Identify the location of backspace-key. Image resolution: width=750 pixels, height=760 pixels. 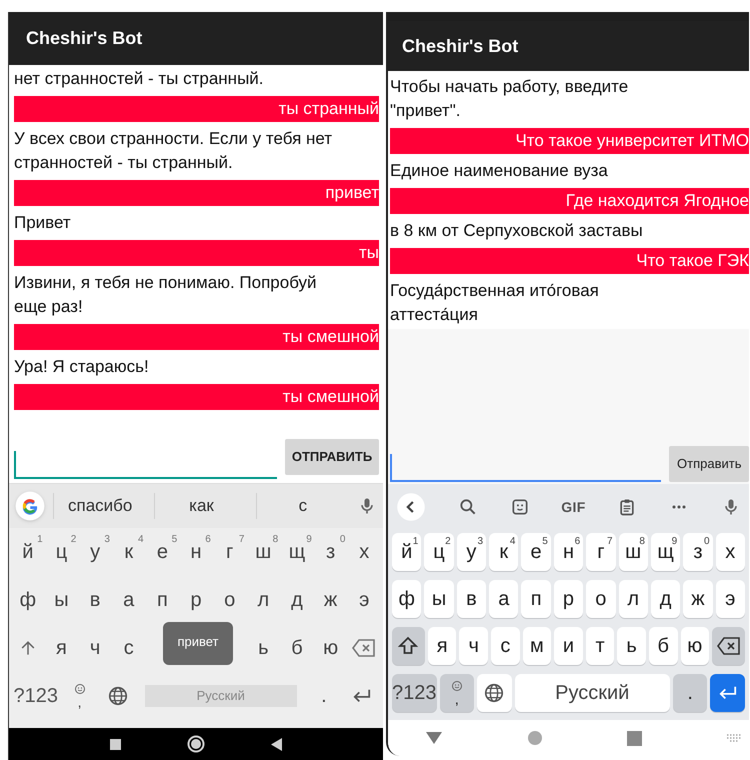
(728, 646).